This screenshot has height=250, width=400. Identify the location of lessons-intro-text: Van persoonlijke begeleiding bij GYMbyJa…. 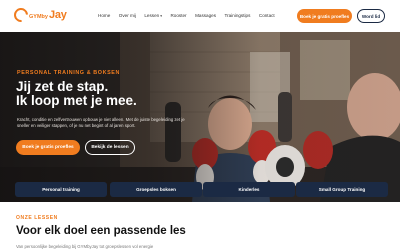
(85, 246).